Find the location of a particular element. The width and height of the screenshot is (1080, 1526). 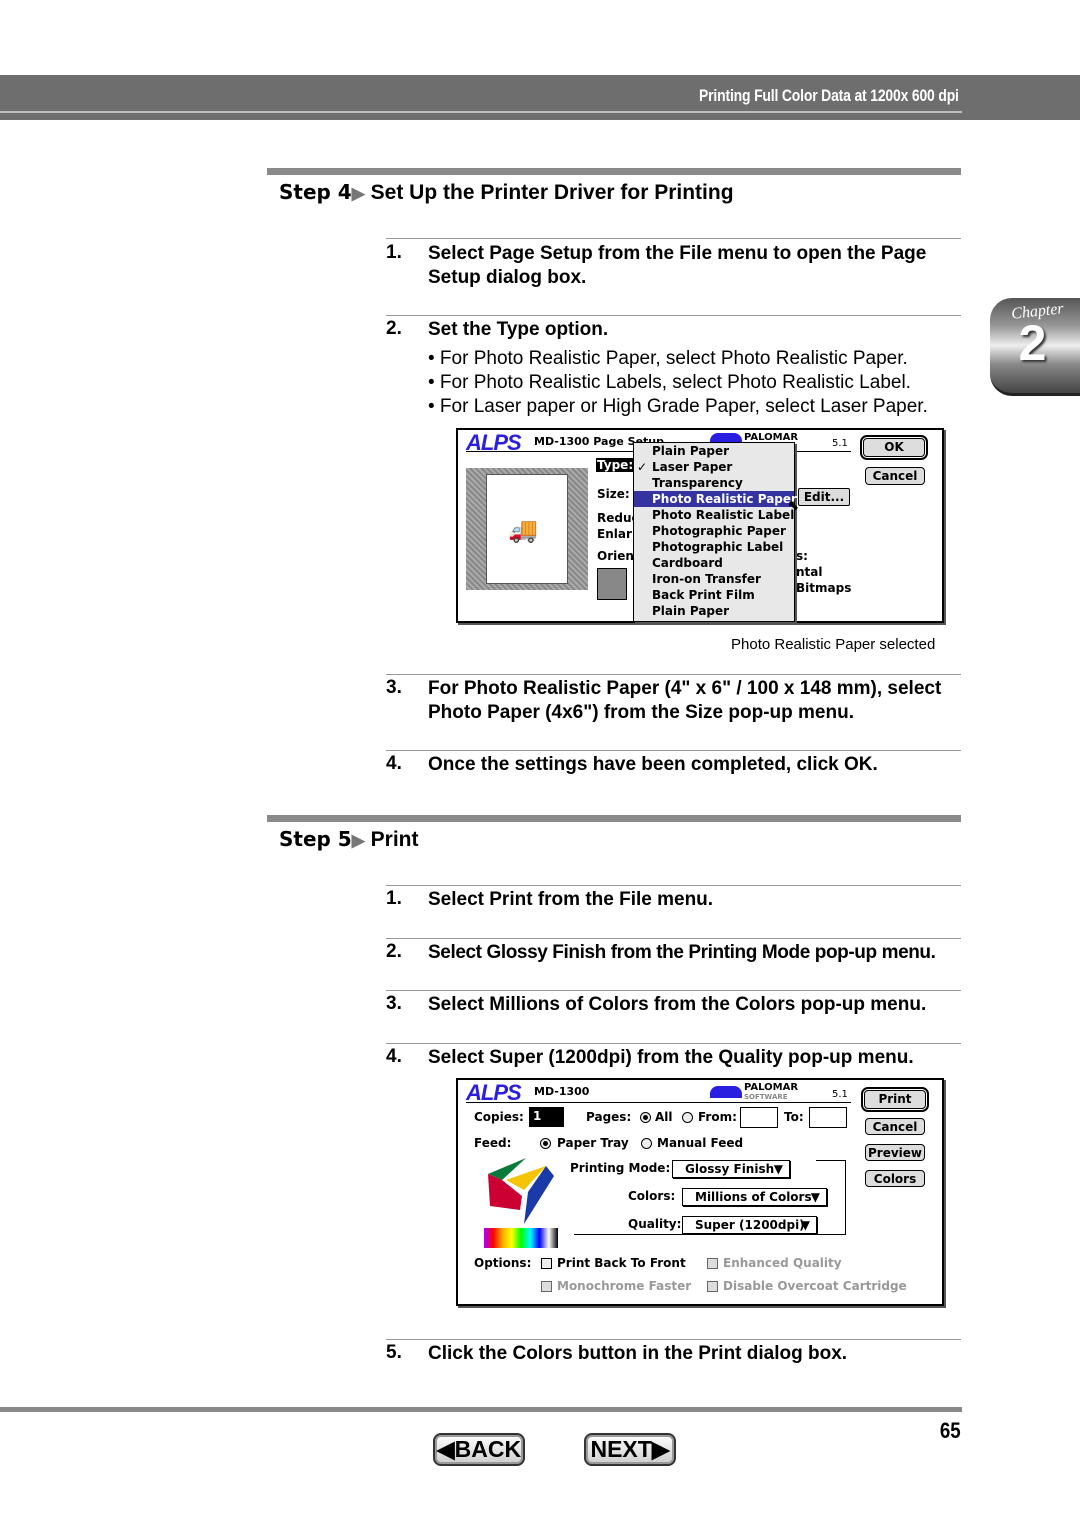

page-preview: 🚚 is located at coordinates (527, 529).